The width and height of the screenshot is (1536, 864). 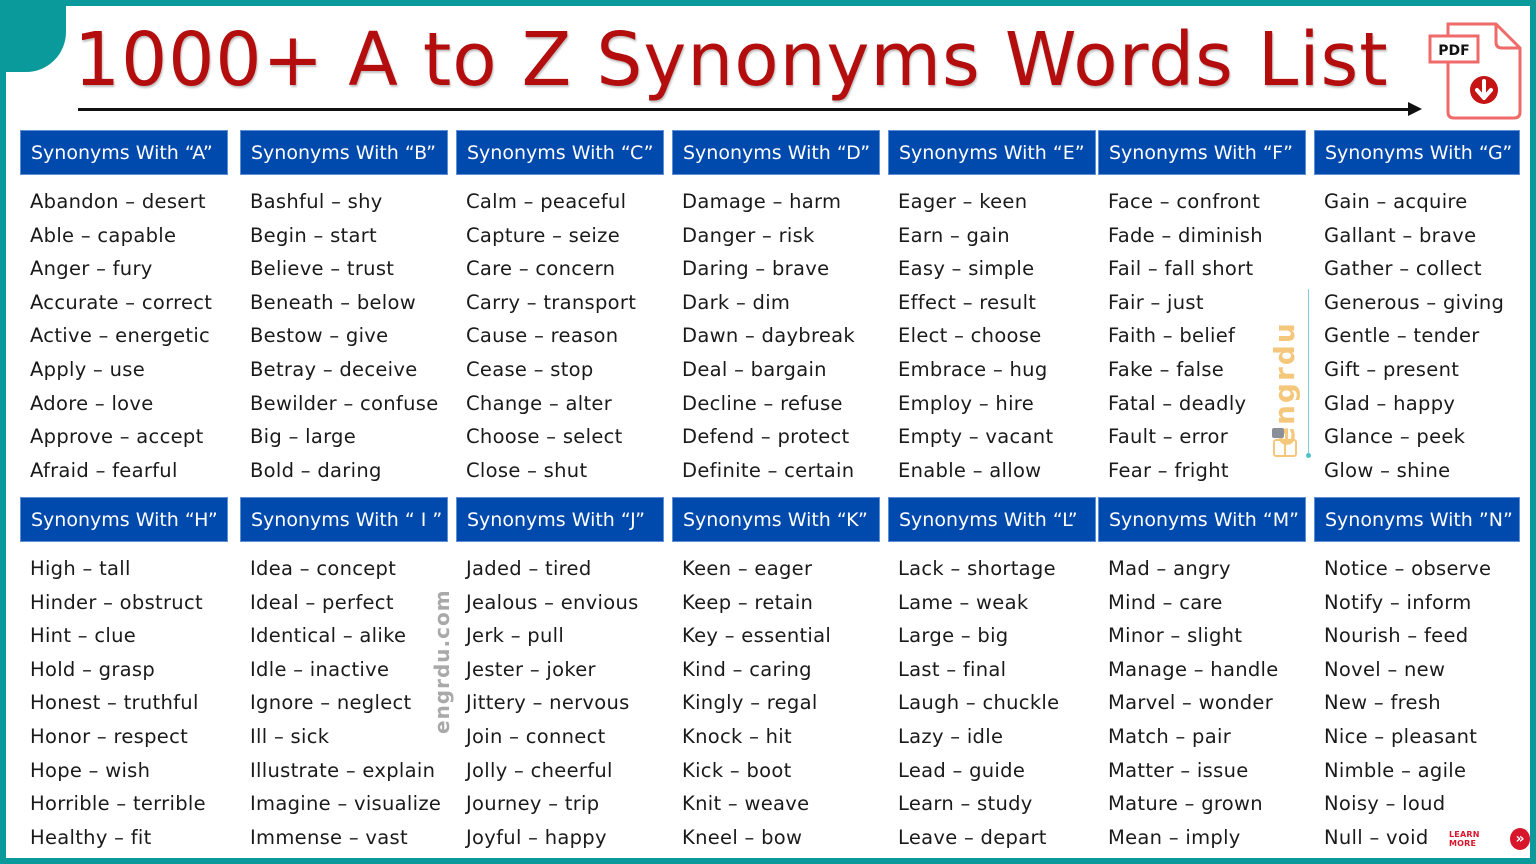 What do you see at coordinates (536, 736) in the screenshot?
I see `synonym-pair: Join – connect` at bounding box center [536, 736].